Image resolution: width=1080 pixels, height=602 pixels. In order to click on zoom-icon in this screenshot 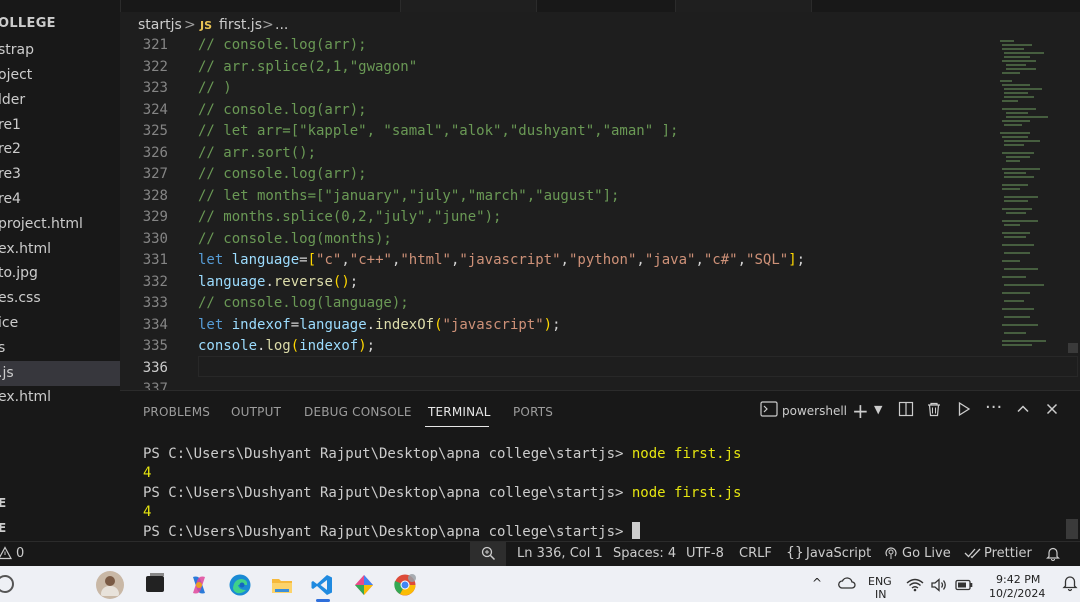, I will do `click(488, 555)`.